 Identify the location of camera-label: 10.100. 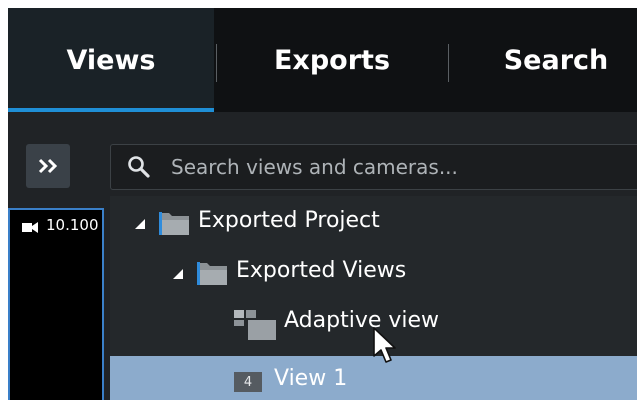
(72, 225).